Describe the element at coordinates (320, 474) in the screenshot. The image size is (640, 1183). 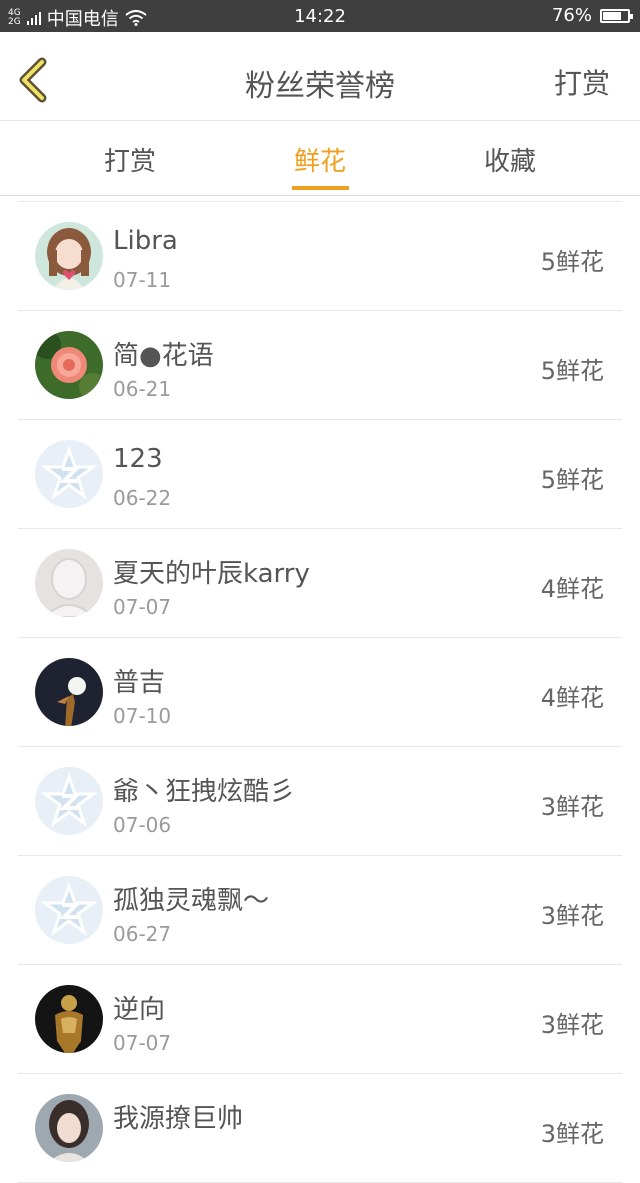
I see `list-item: 123 06-22 5鲜花` at that location.